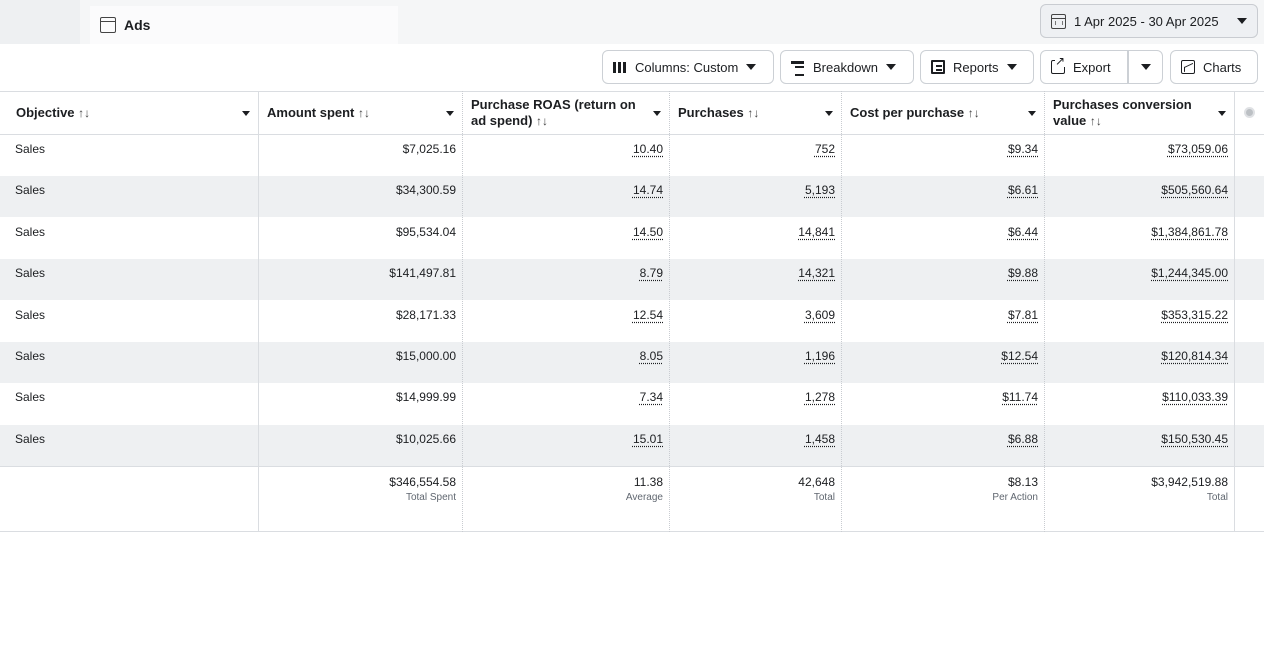  I want to click on breakdown-button: Breakdown, so click(847, 67).